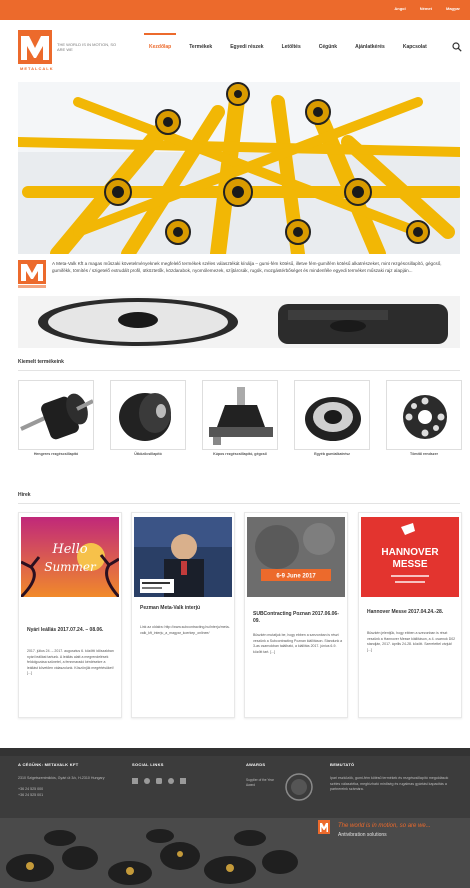  What do you see at coordinates (415, 47) in the screenshot?
I see `nav-contact: Kapcsolat` at bounding box center [415, 47].